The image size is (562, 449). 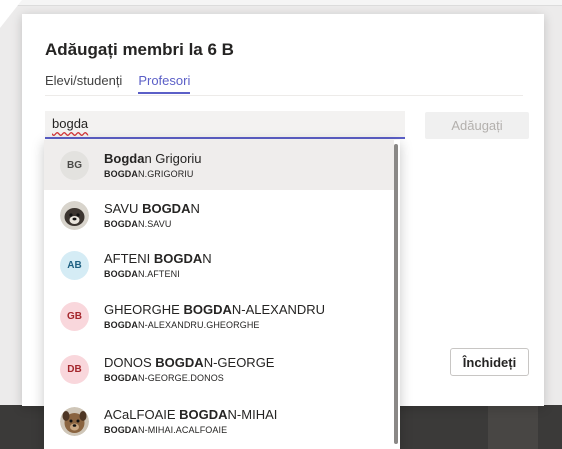 I want to click on member-type-tabs: Elevi/studenți Profesori, so click(x=118, y=83).